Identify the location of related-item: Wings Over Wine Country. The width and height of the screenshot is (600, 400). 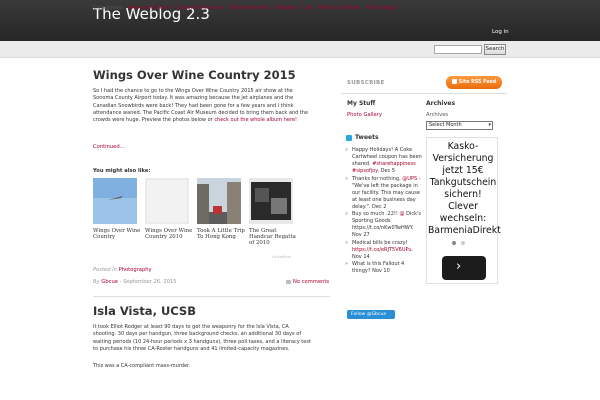
(117, 209).